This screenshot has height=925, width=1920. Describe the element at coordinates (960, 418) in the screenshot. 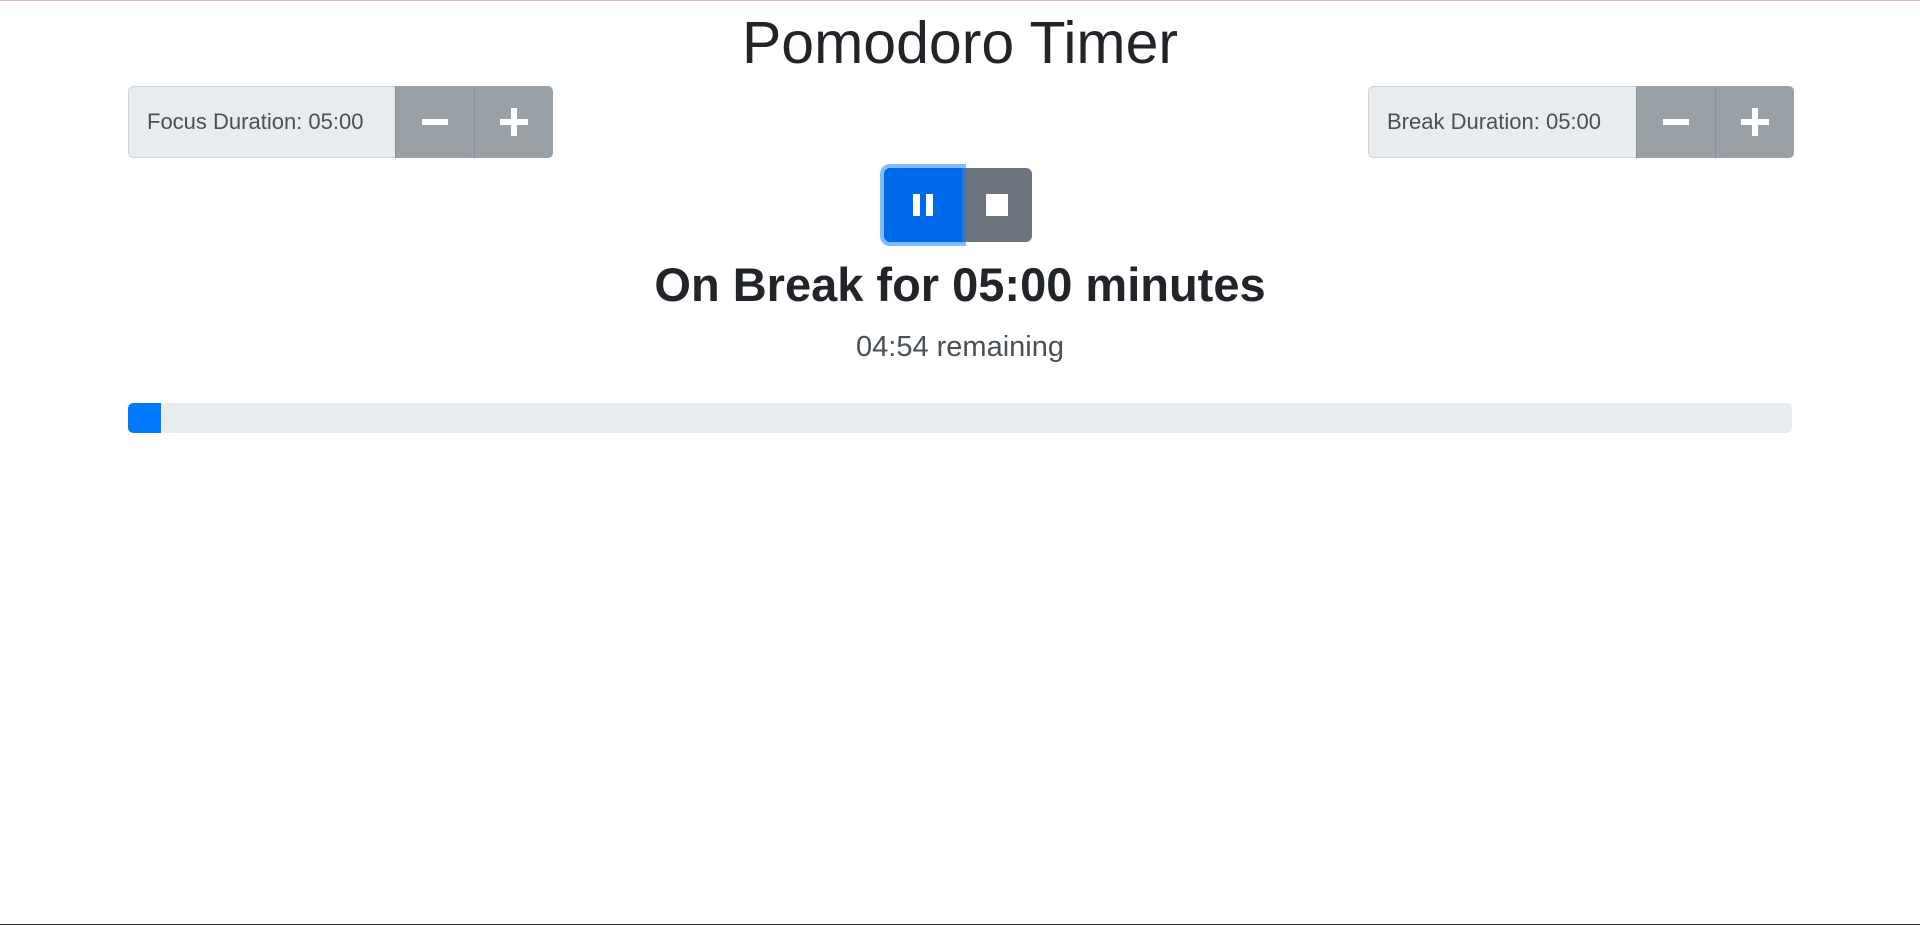

I see `progress-track` at that location.